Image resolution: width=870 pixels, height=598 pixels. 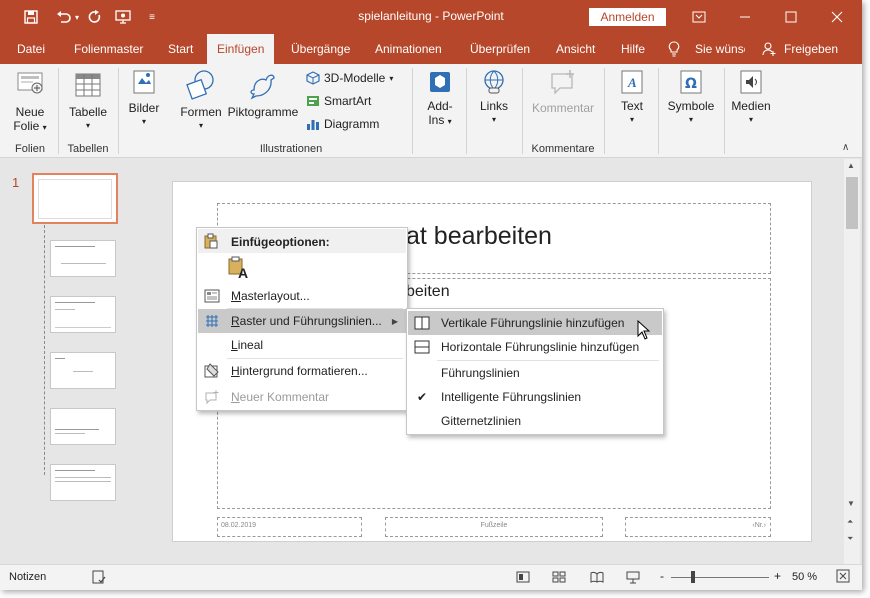 I want to click on prev-slide-icon: ⏶, so click(x=850, y=522).